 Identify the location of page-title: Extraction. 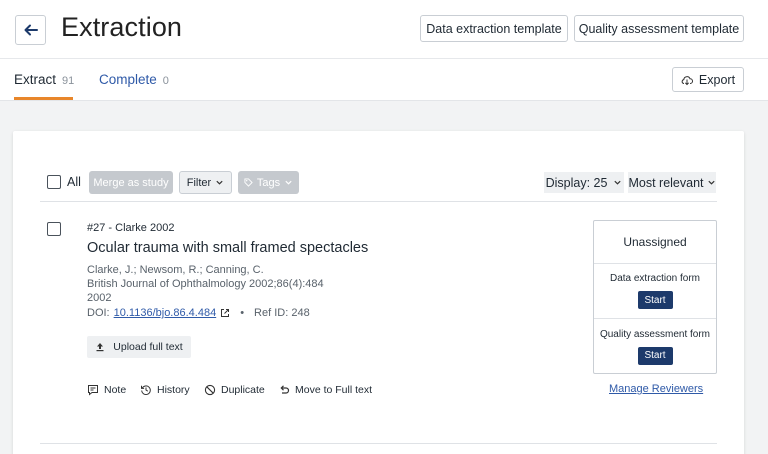
(122, 27).